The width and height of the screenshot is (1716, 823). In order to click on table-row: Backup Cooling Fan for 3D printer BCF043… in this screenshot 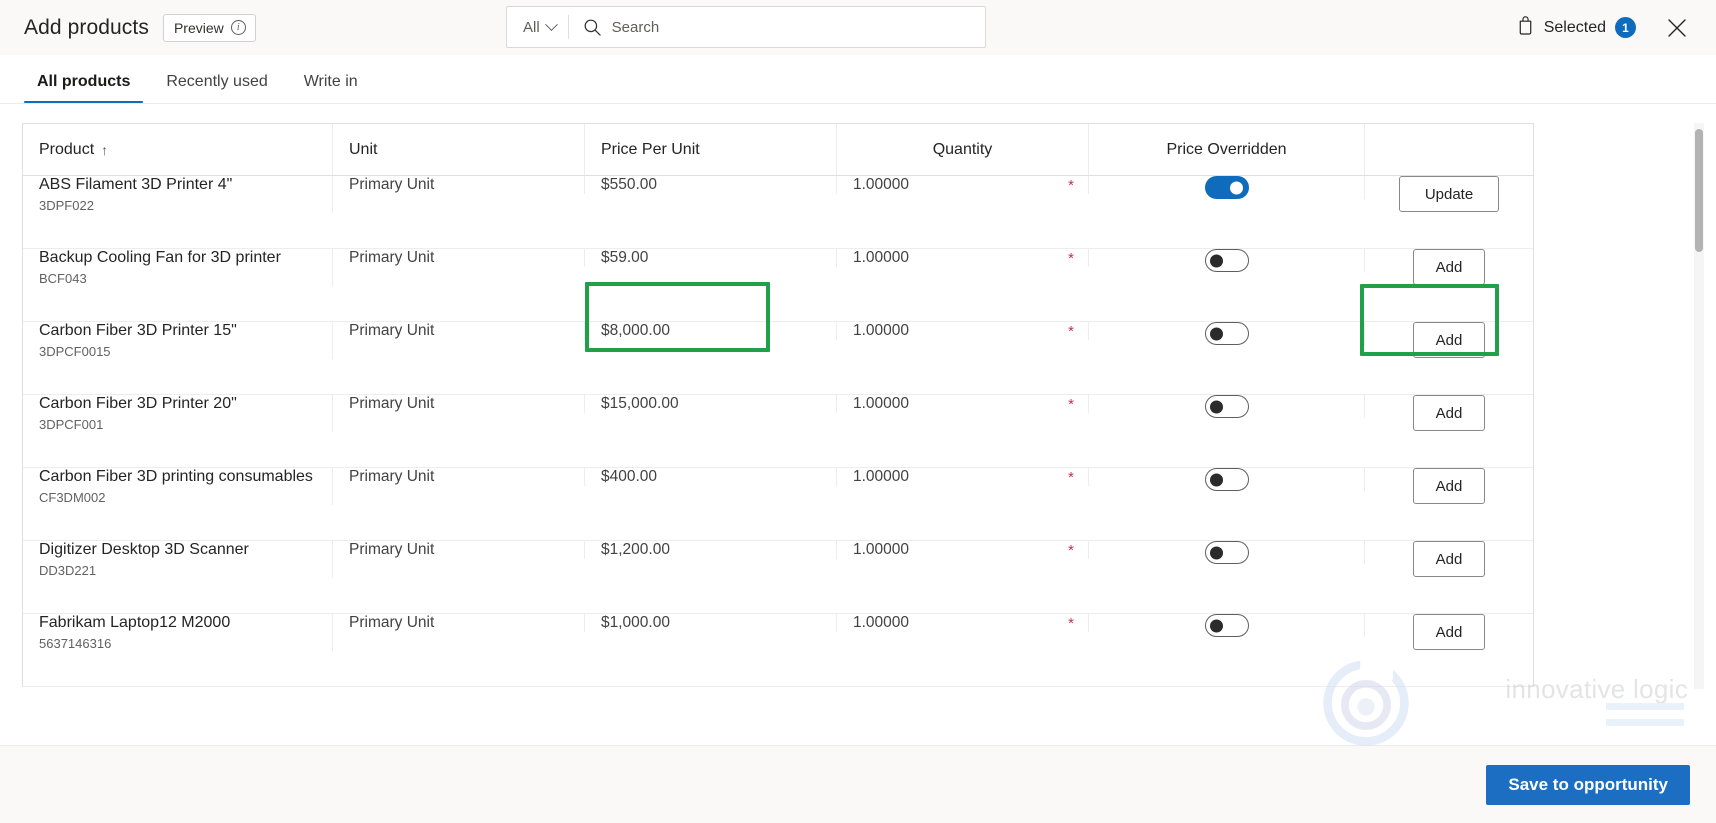, I will do `click(778, 285)`.